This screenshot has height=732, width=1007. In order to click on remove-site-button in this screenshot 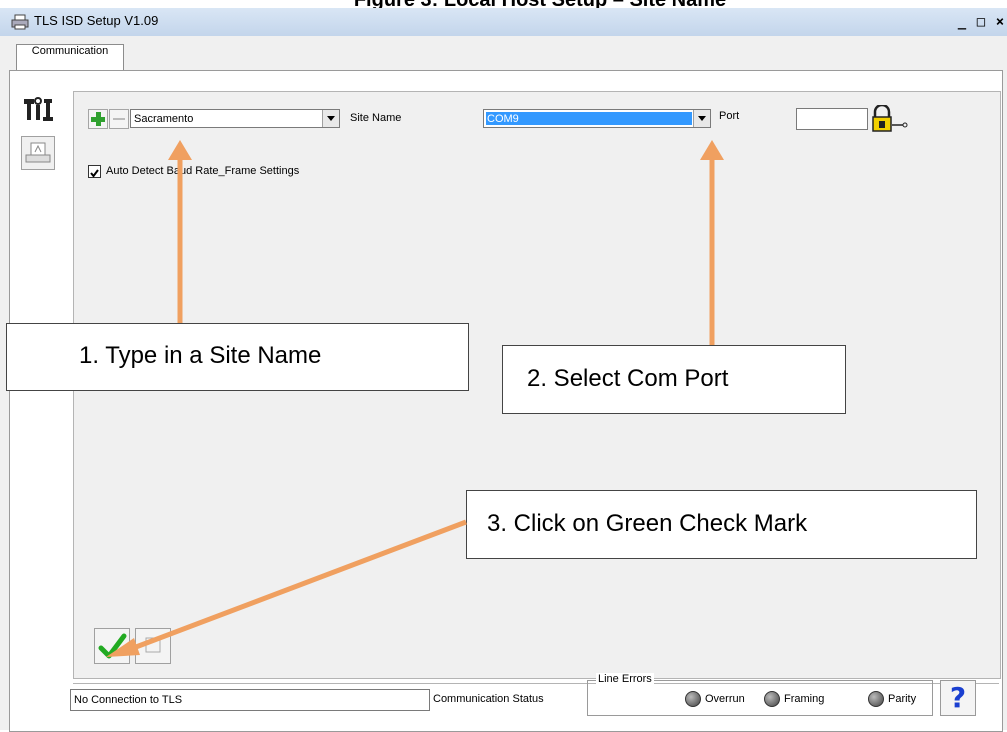, I will do `click(119, 119)`.